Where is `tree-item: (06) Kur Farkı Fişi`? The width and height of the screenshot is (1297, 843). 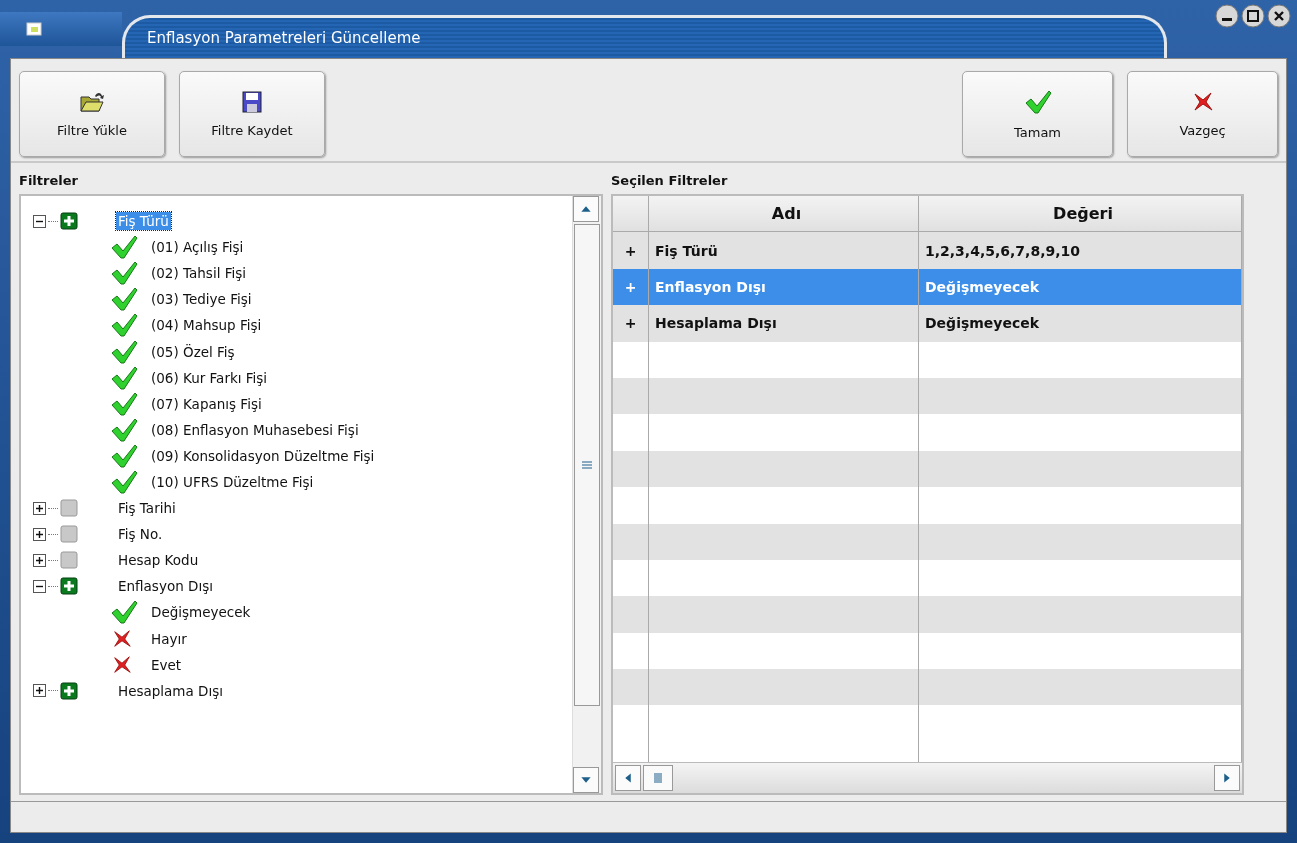 tree-item: (06) Kur Farkı Fişi is located at coordinates (209, 377).